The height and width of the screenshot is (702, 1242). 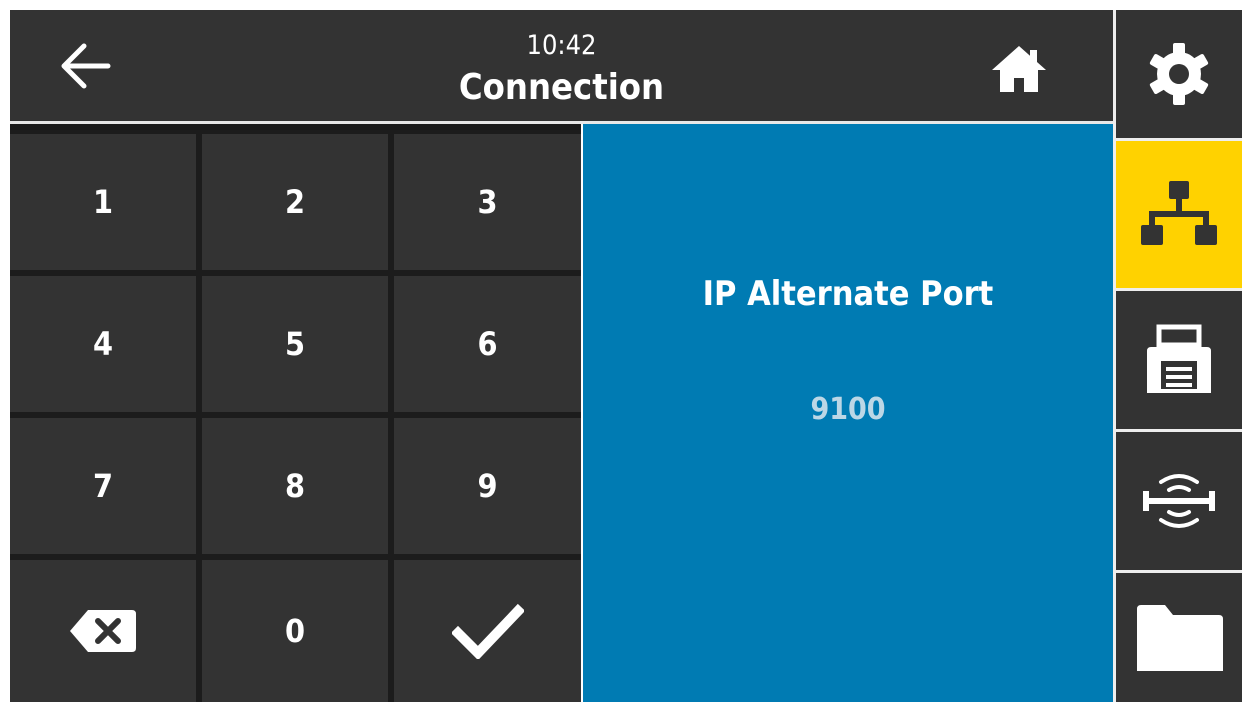 I want to click on sidebar-item-storage, so click(x=1179, y=637).